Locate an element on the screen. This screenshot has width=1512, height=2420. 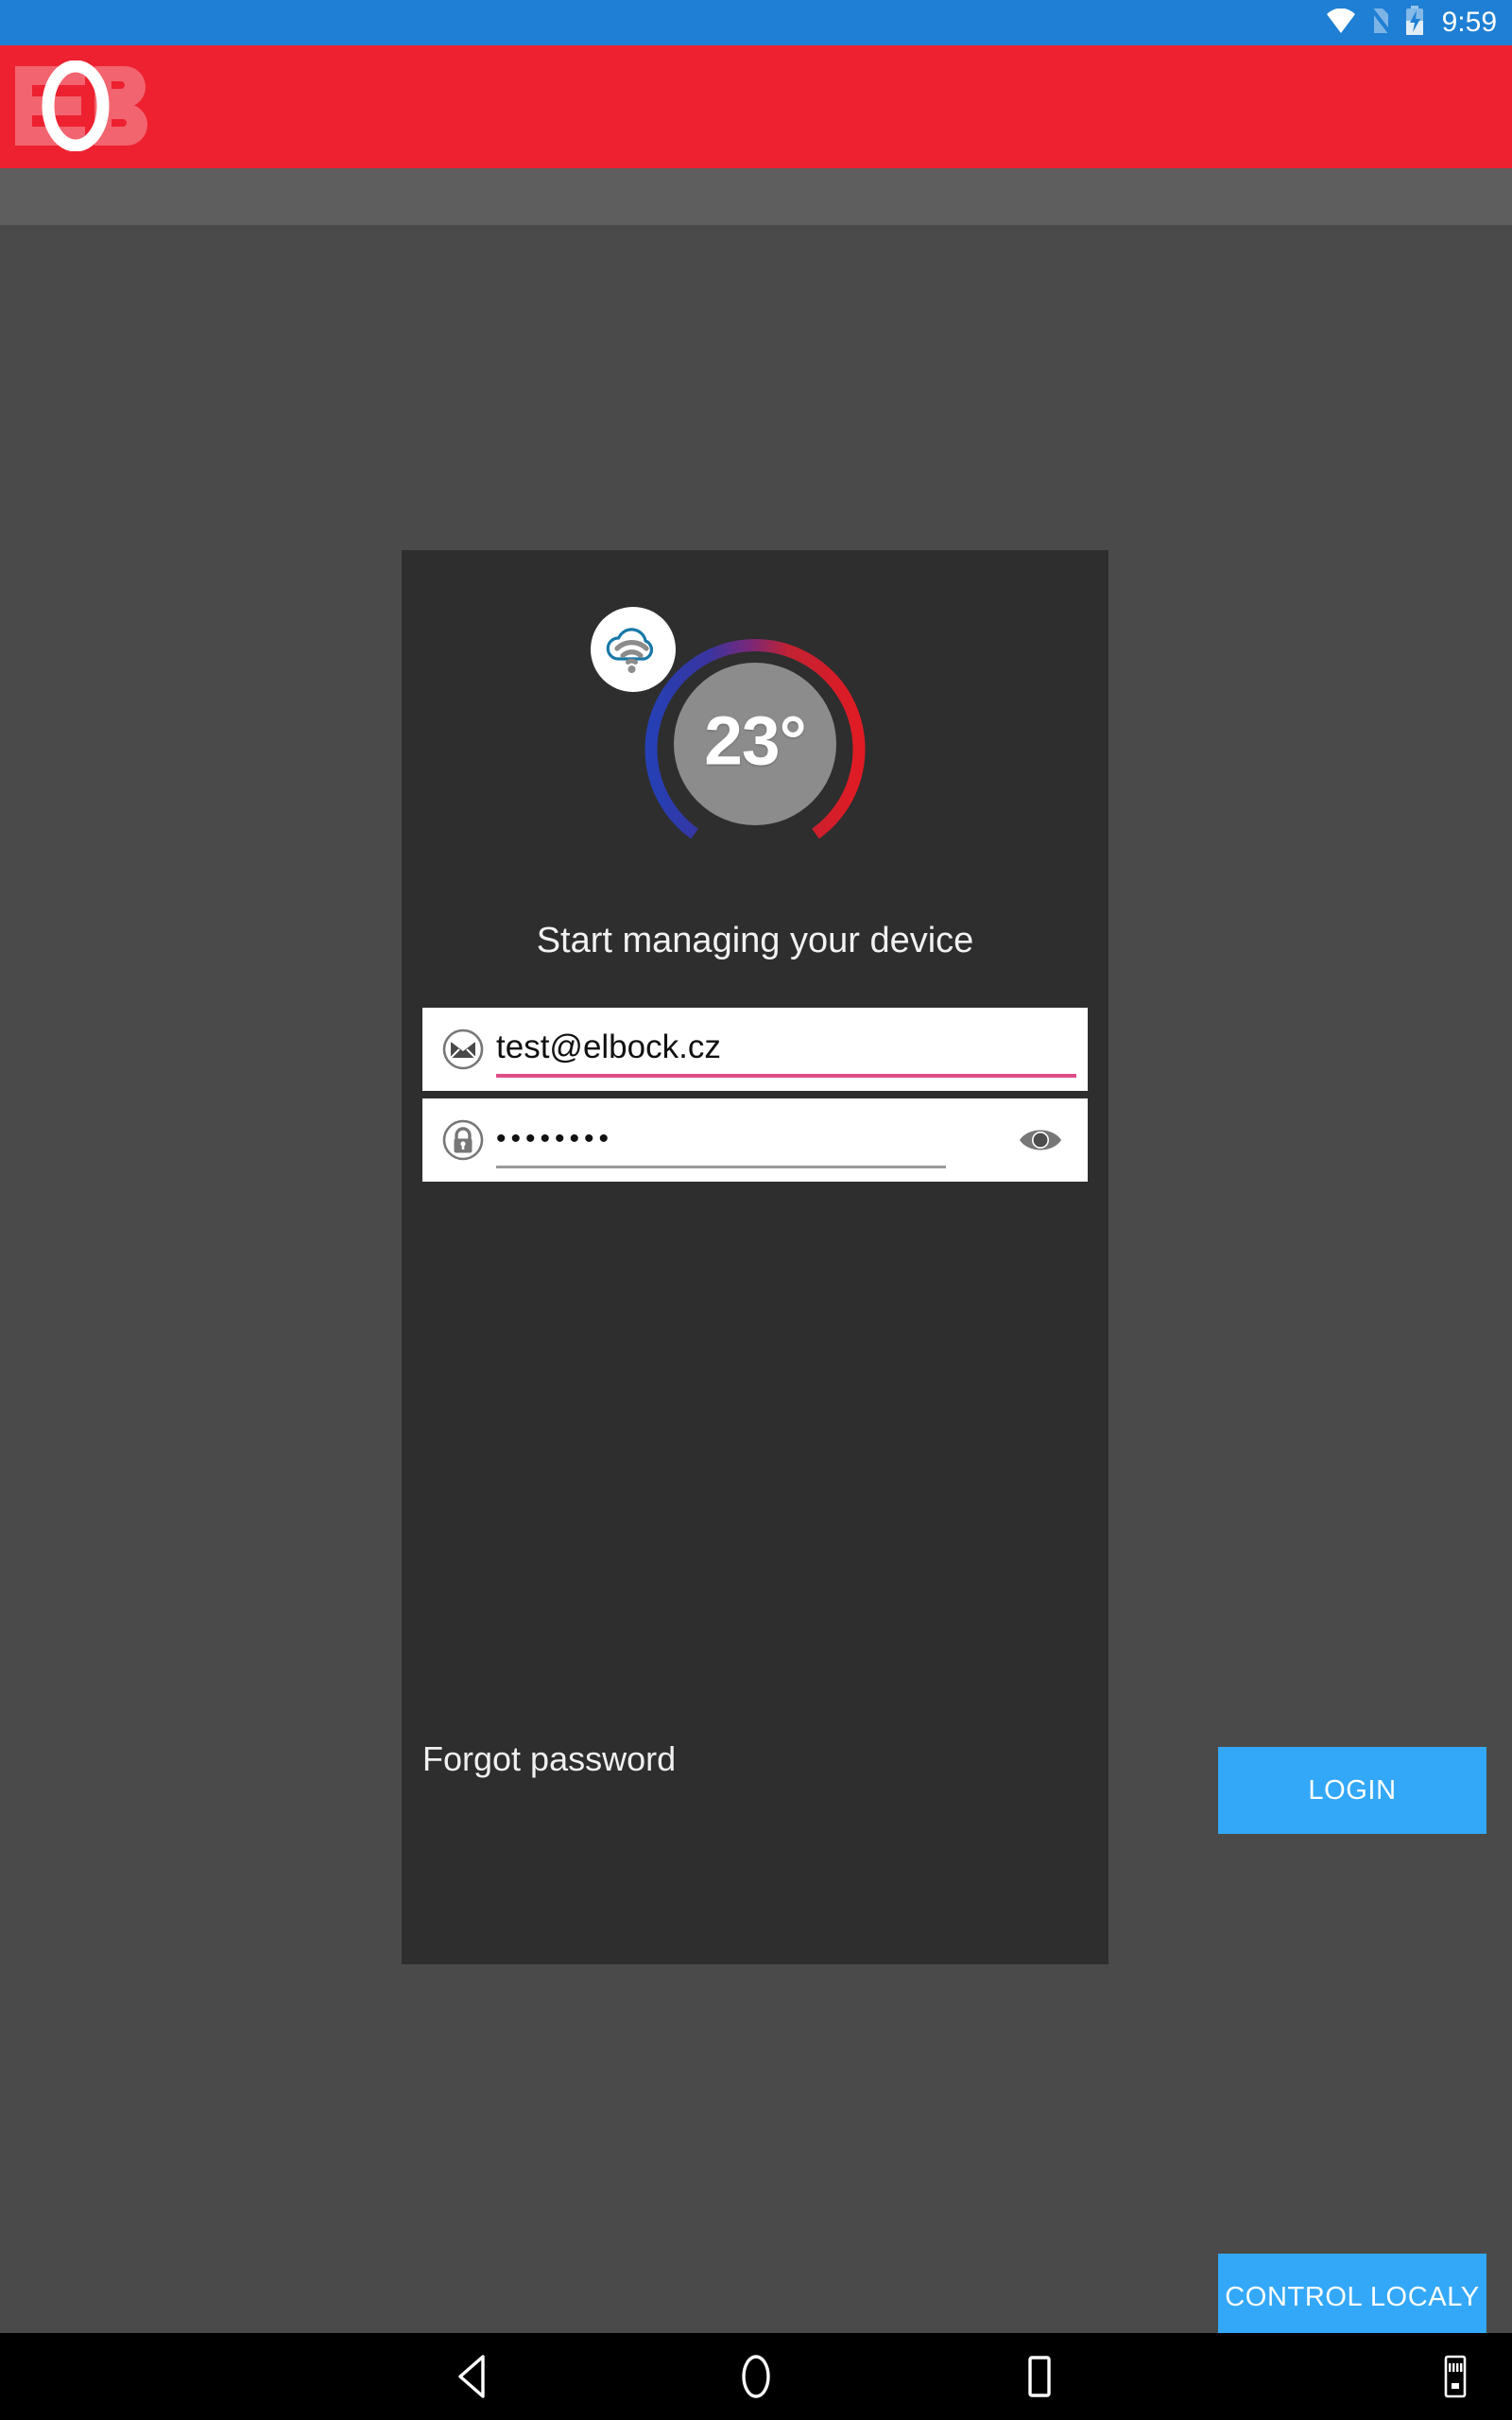
toolbar-band is located at coordinates (756, 196).